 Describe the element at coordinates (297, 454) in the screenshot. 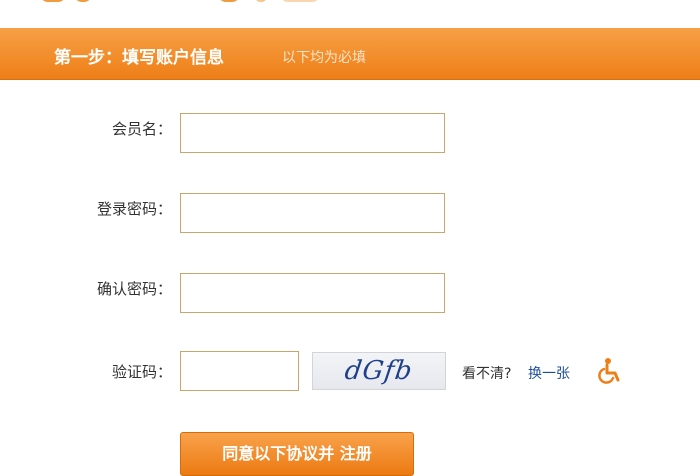

I see `agree-register-button: 同意以下协议并 注册` at that location.